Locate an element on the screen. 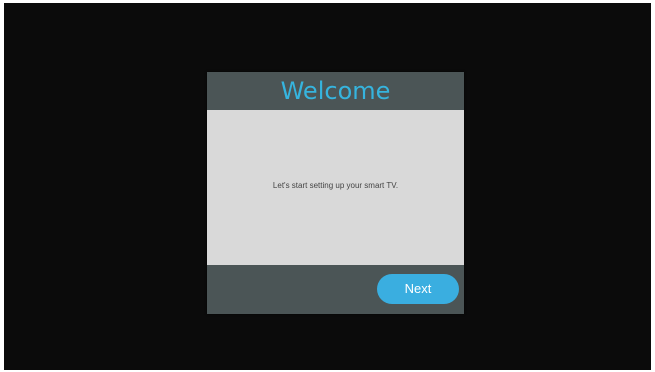 This screenshot has height=372, width=655. dialog-header: Welcome is located at coordinates (335, 91).